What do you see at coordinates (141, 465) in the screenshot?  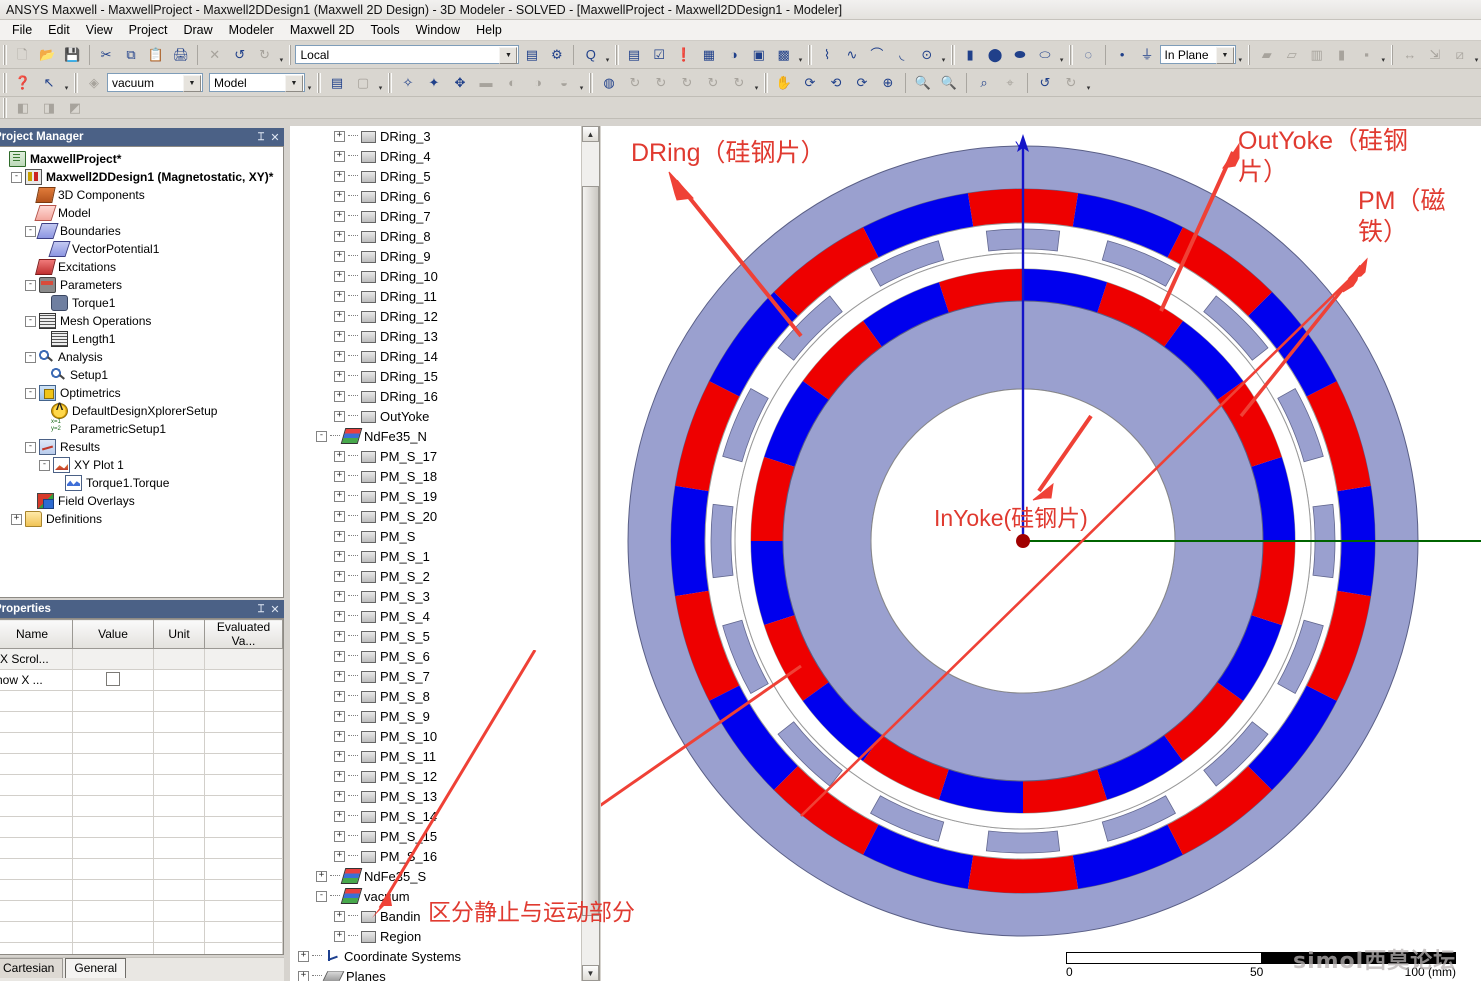 I see `project-tree-node: - XY Plot 1` at bounding box center [141, 465].